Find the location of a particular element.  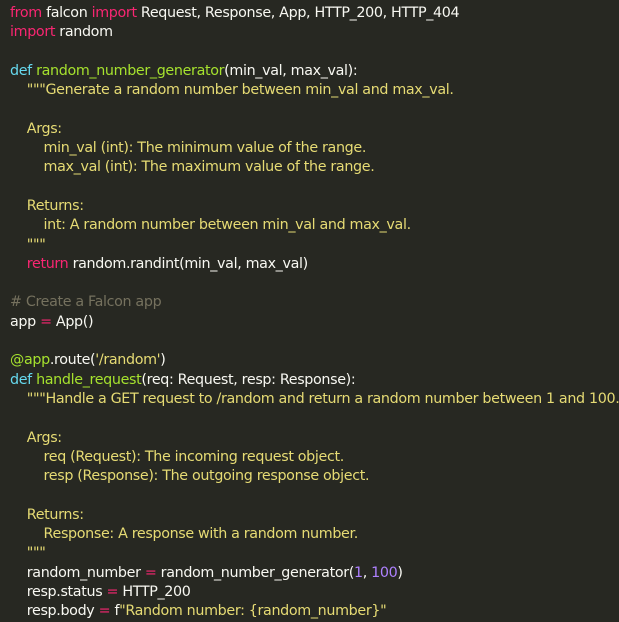

code-token: random_number_generator is located at coordinates (130, 70).